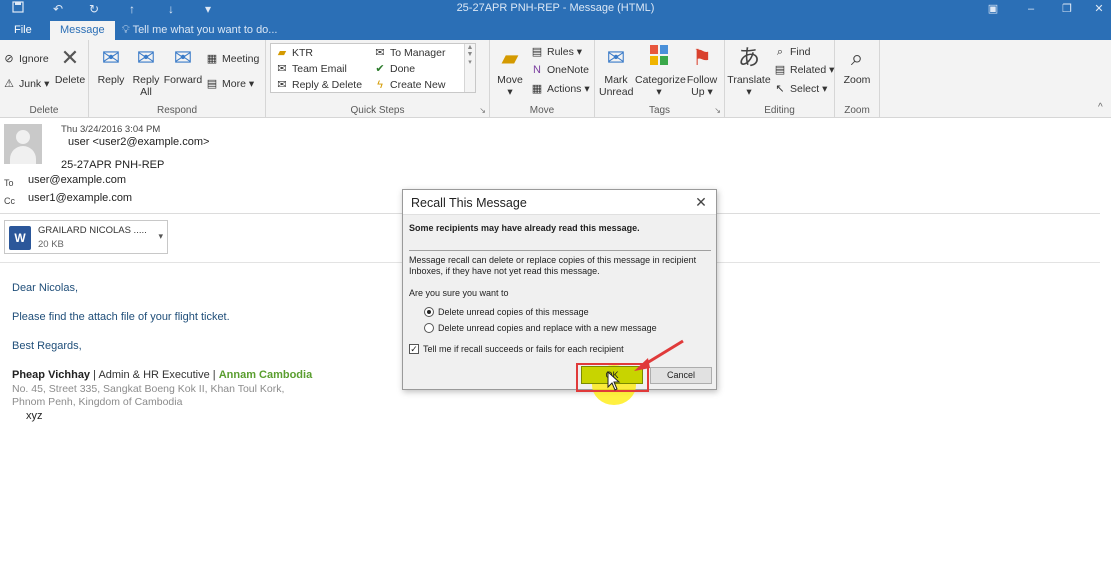  Describe the element at coordinates (701, 202) in the screenshot. I see `dialog-close-icon: ✕` at that location.